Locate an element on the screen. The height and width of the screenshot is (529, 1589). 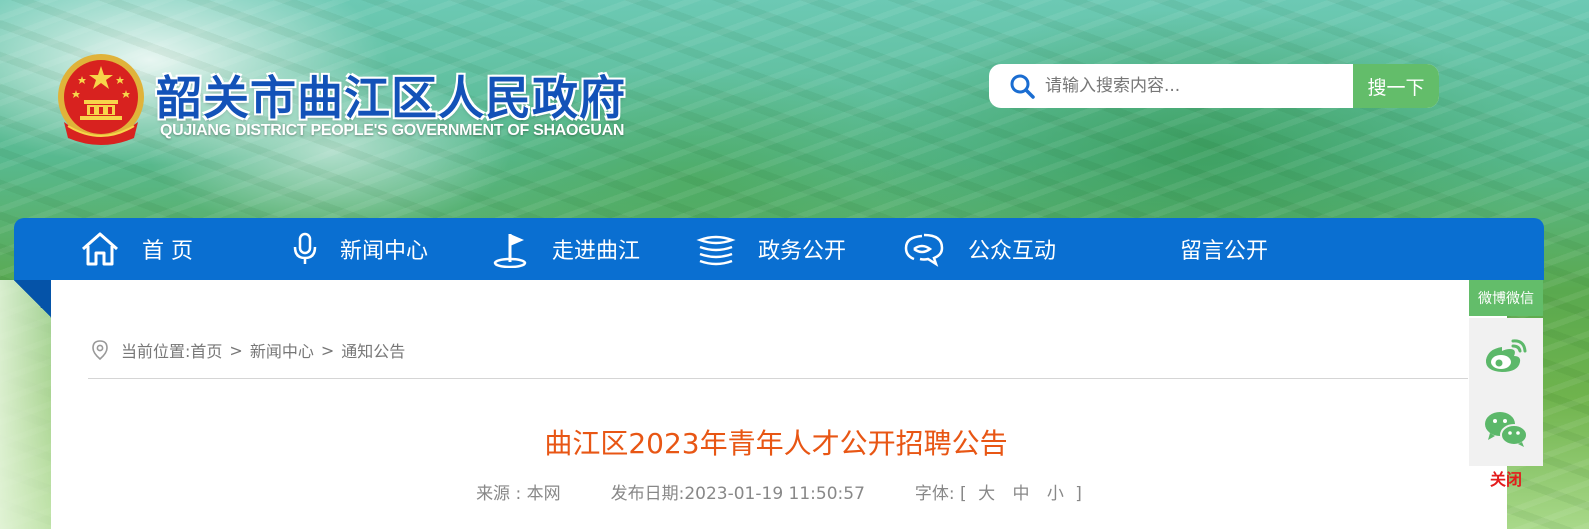
breadcrumb: 当前位置: 首页 > 新闻中心 > 通知公告 is located at coordinates (248, 350).